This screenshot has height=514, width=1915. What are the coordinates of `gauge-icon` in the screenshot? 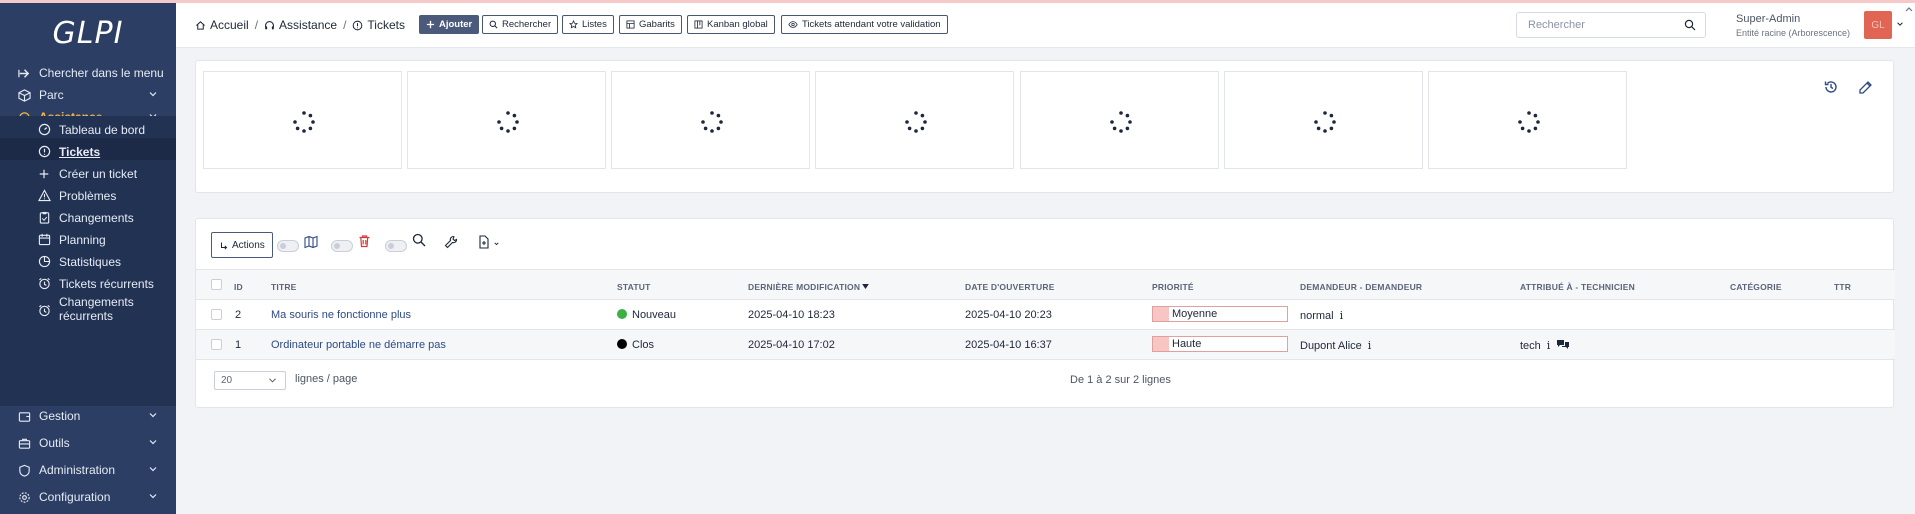 It's located at (44, 130).